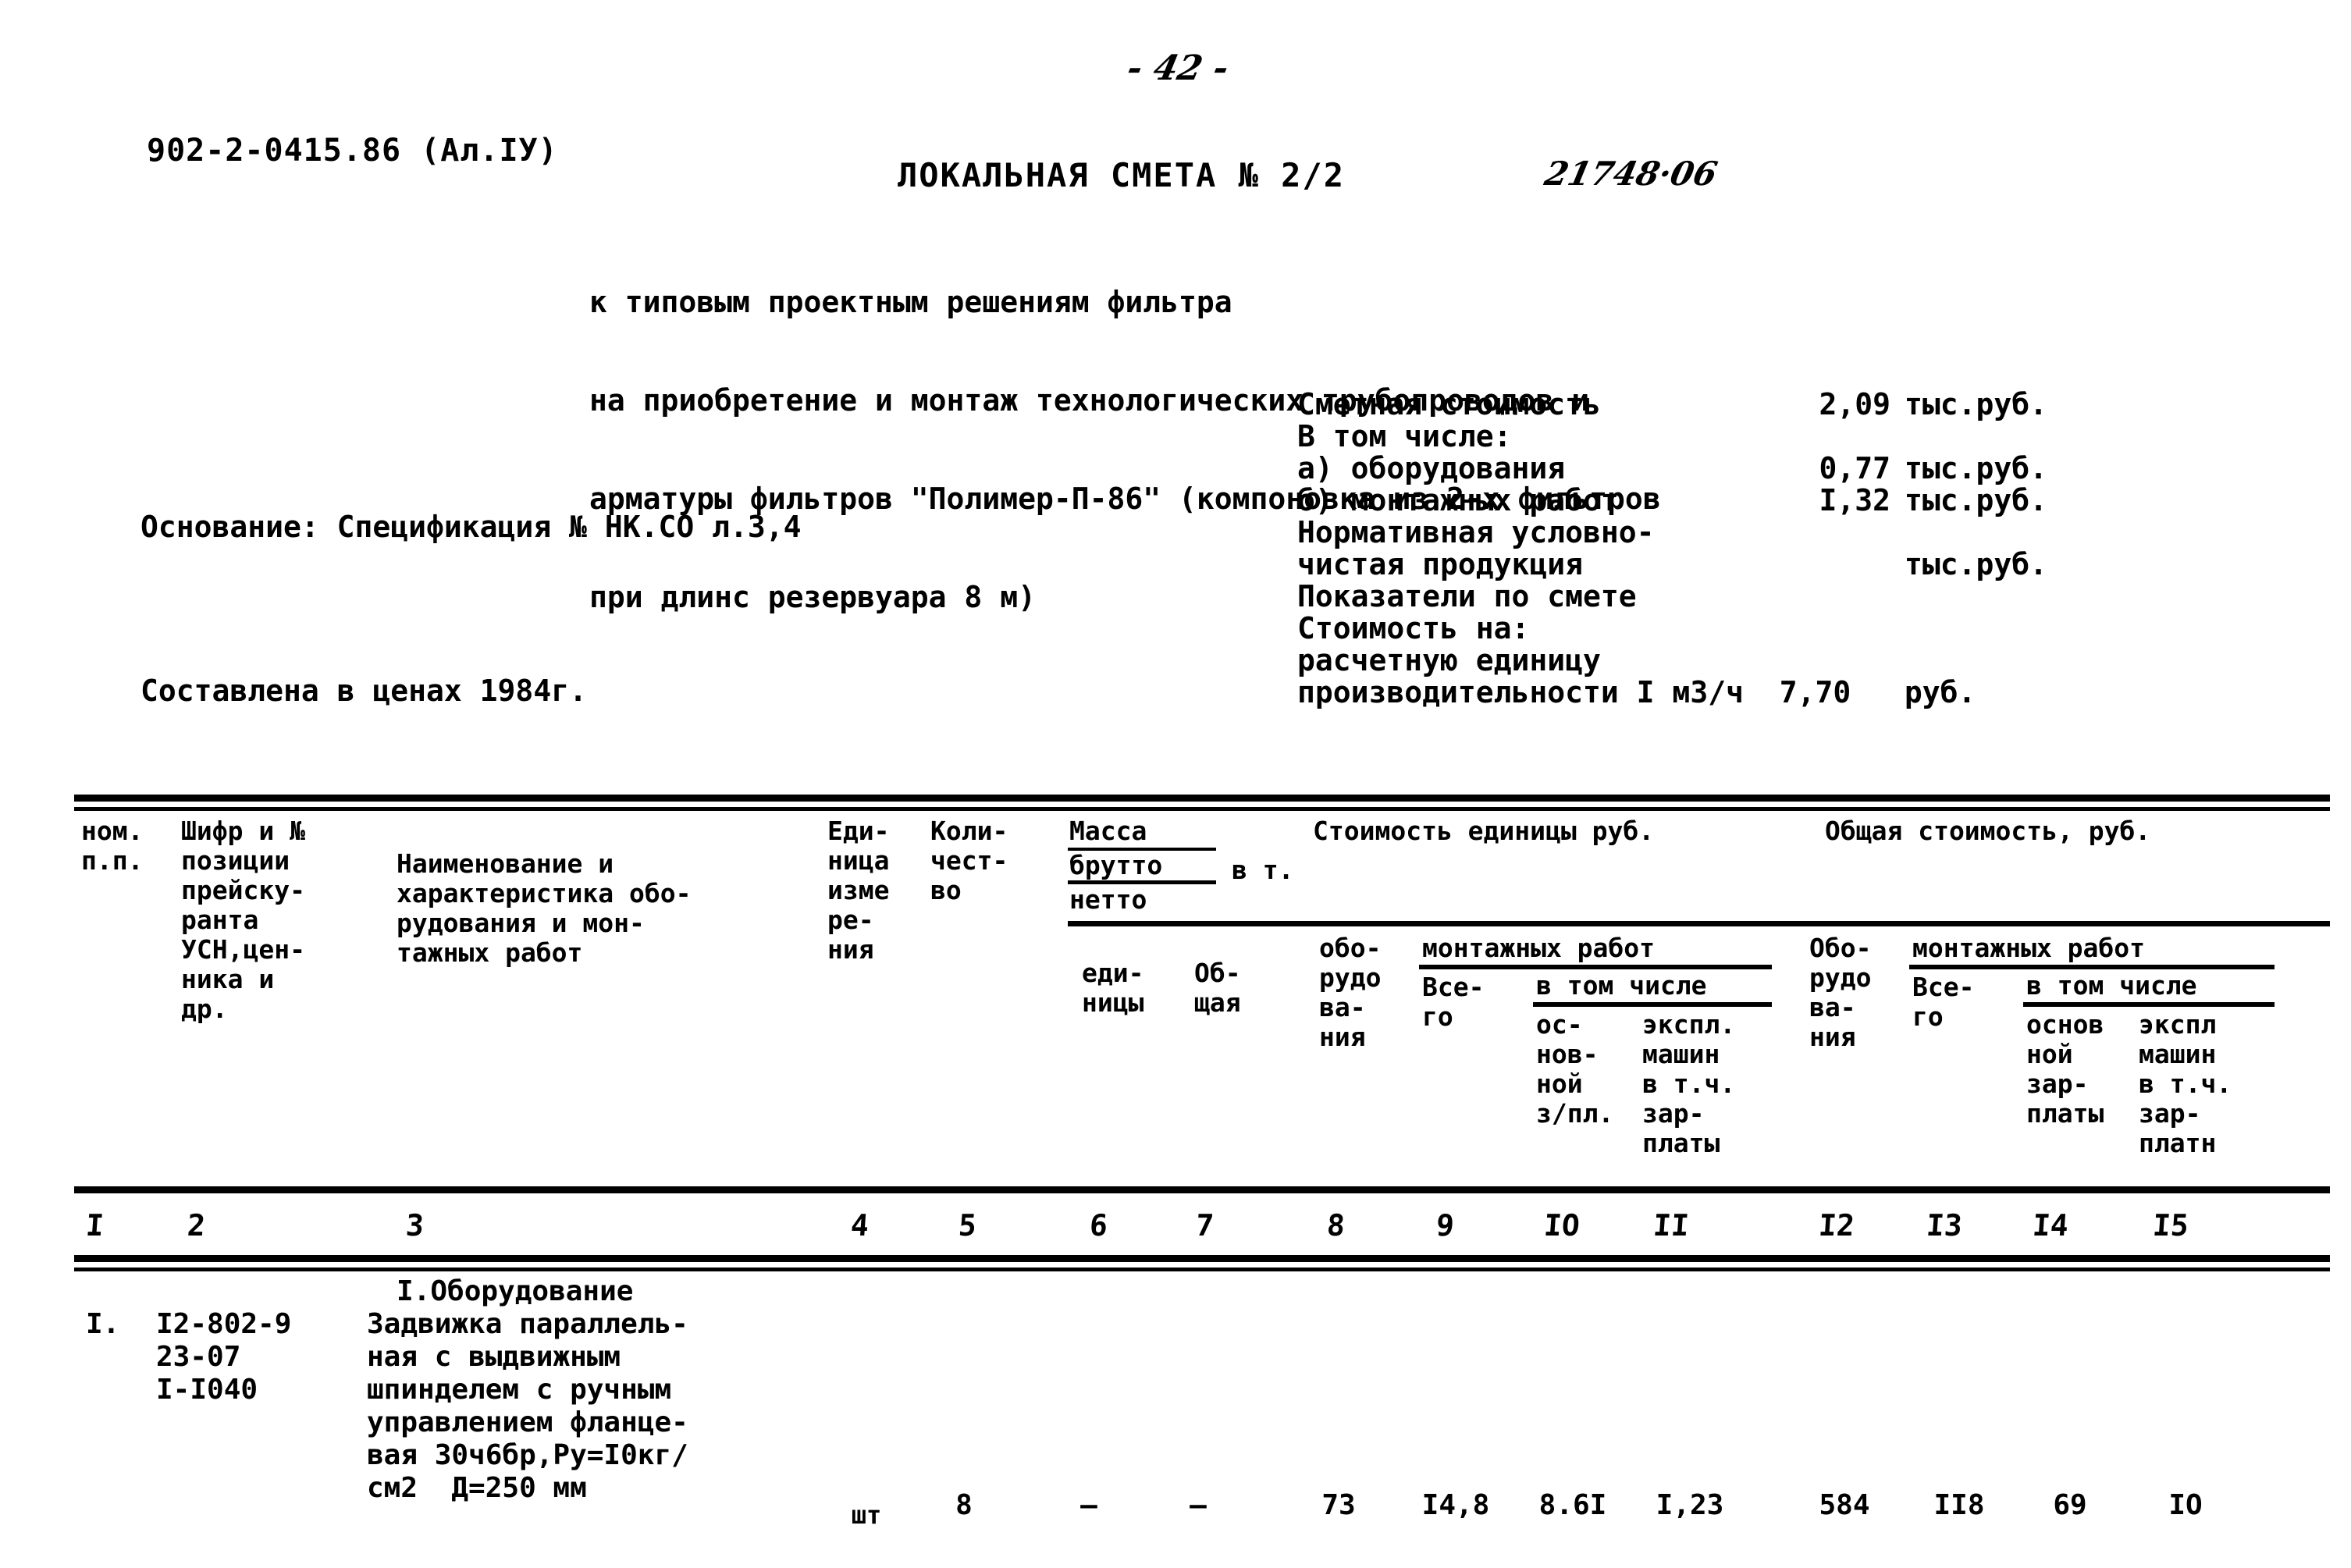  Describe the element at coordinates (1636, 692) in the screenshot. I see `summary-label: производительности I м3/ч 7,70 руб.` at that location.